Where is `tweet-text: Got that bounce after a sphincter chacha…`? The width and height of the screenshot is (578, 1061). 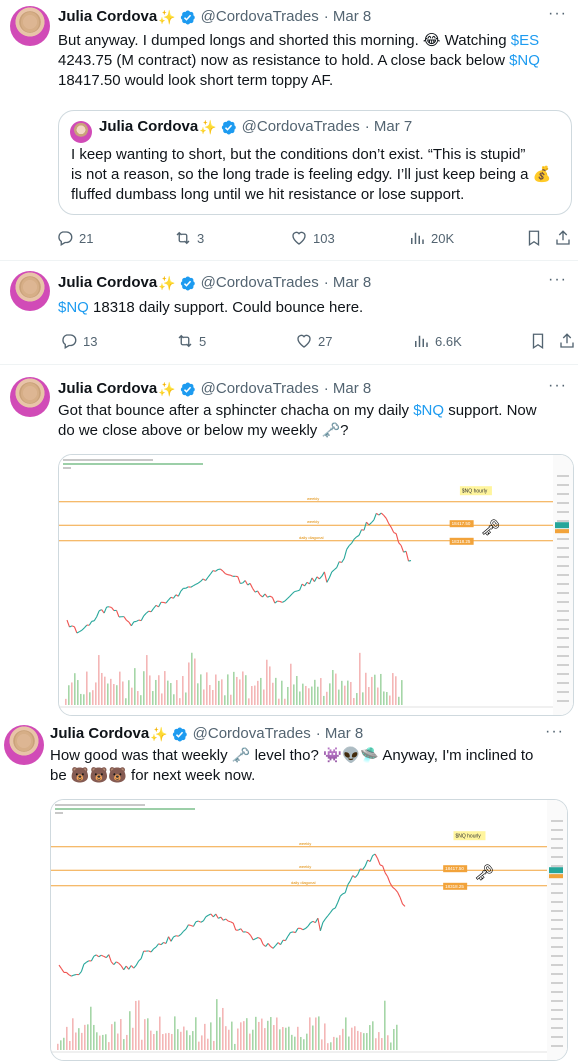
tweet-text: Got that bounce after a sphincter chacha… is located at coordinates (297, 420).